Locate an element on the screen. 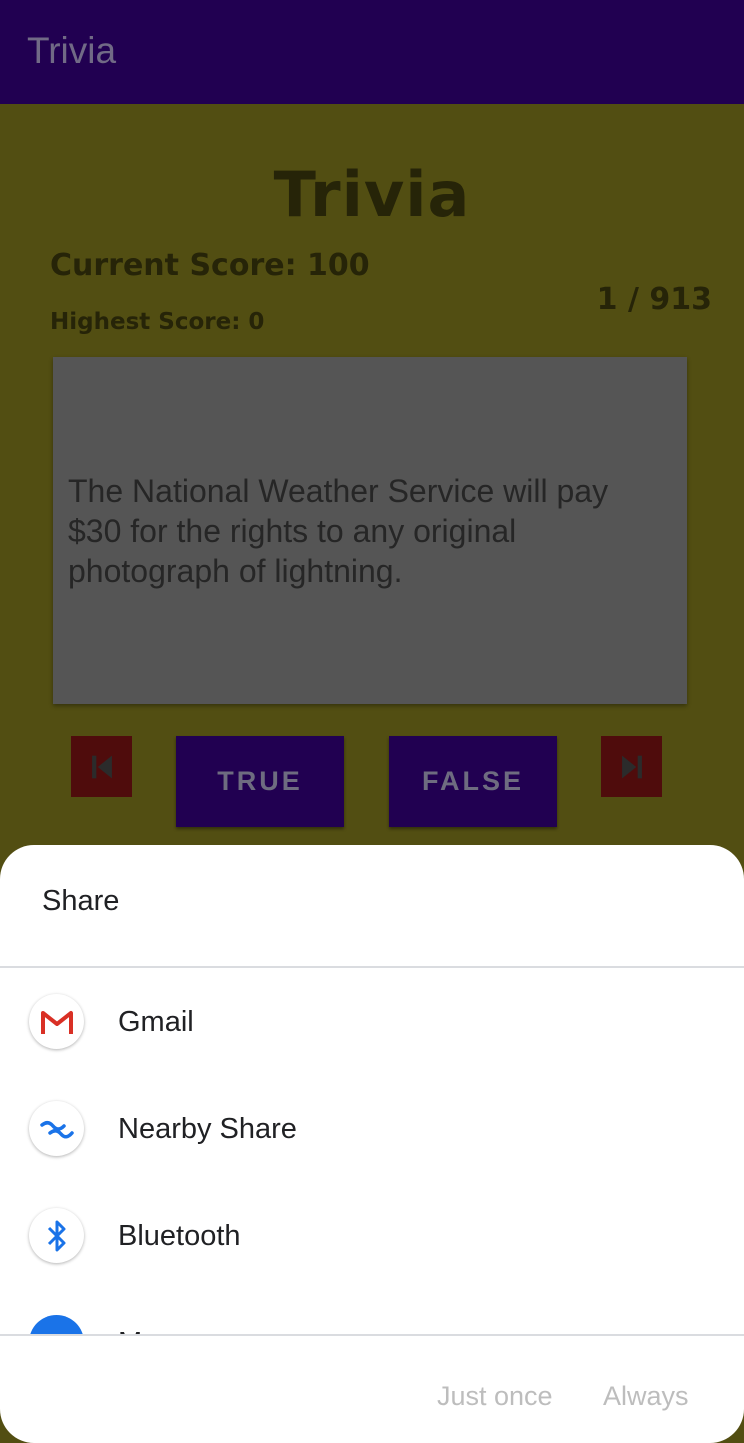 Image resolution: width=744 pixels, height=1443 pixels. app-bar: Trivia is located at coordinates (372, 52).